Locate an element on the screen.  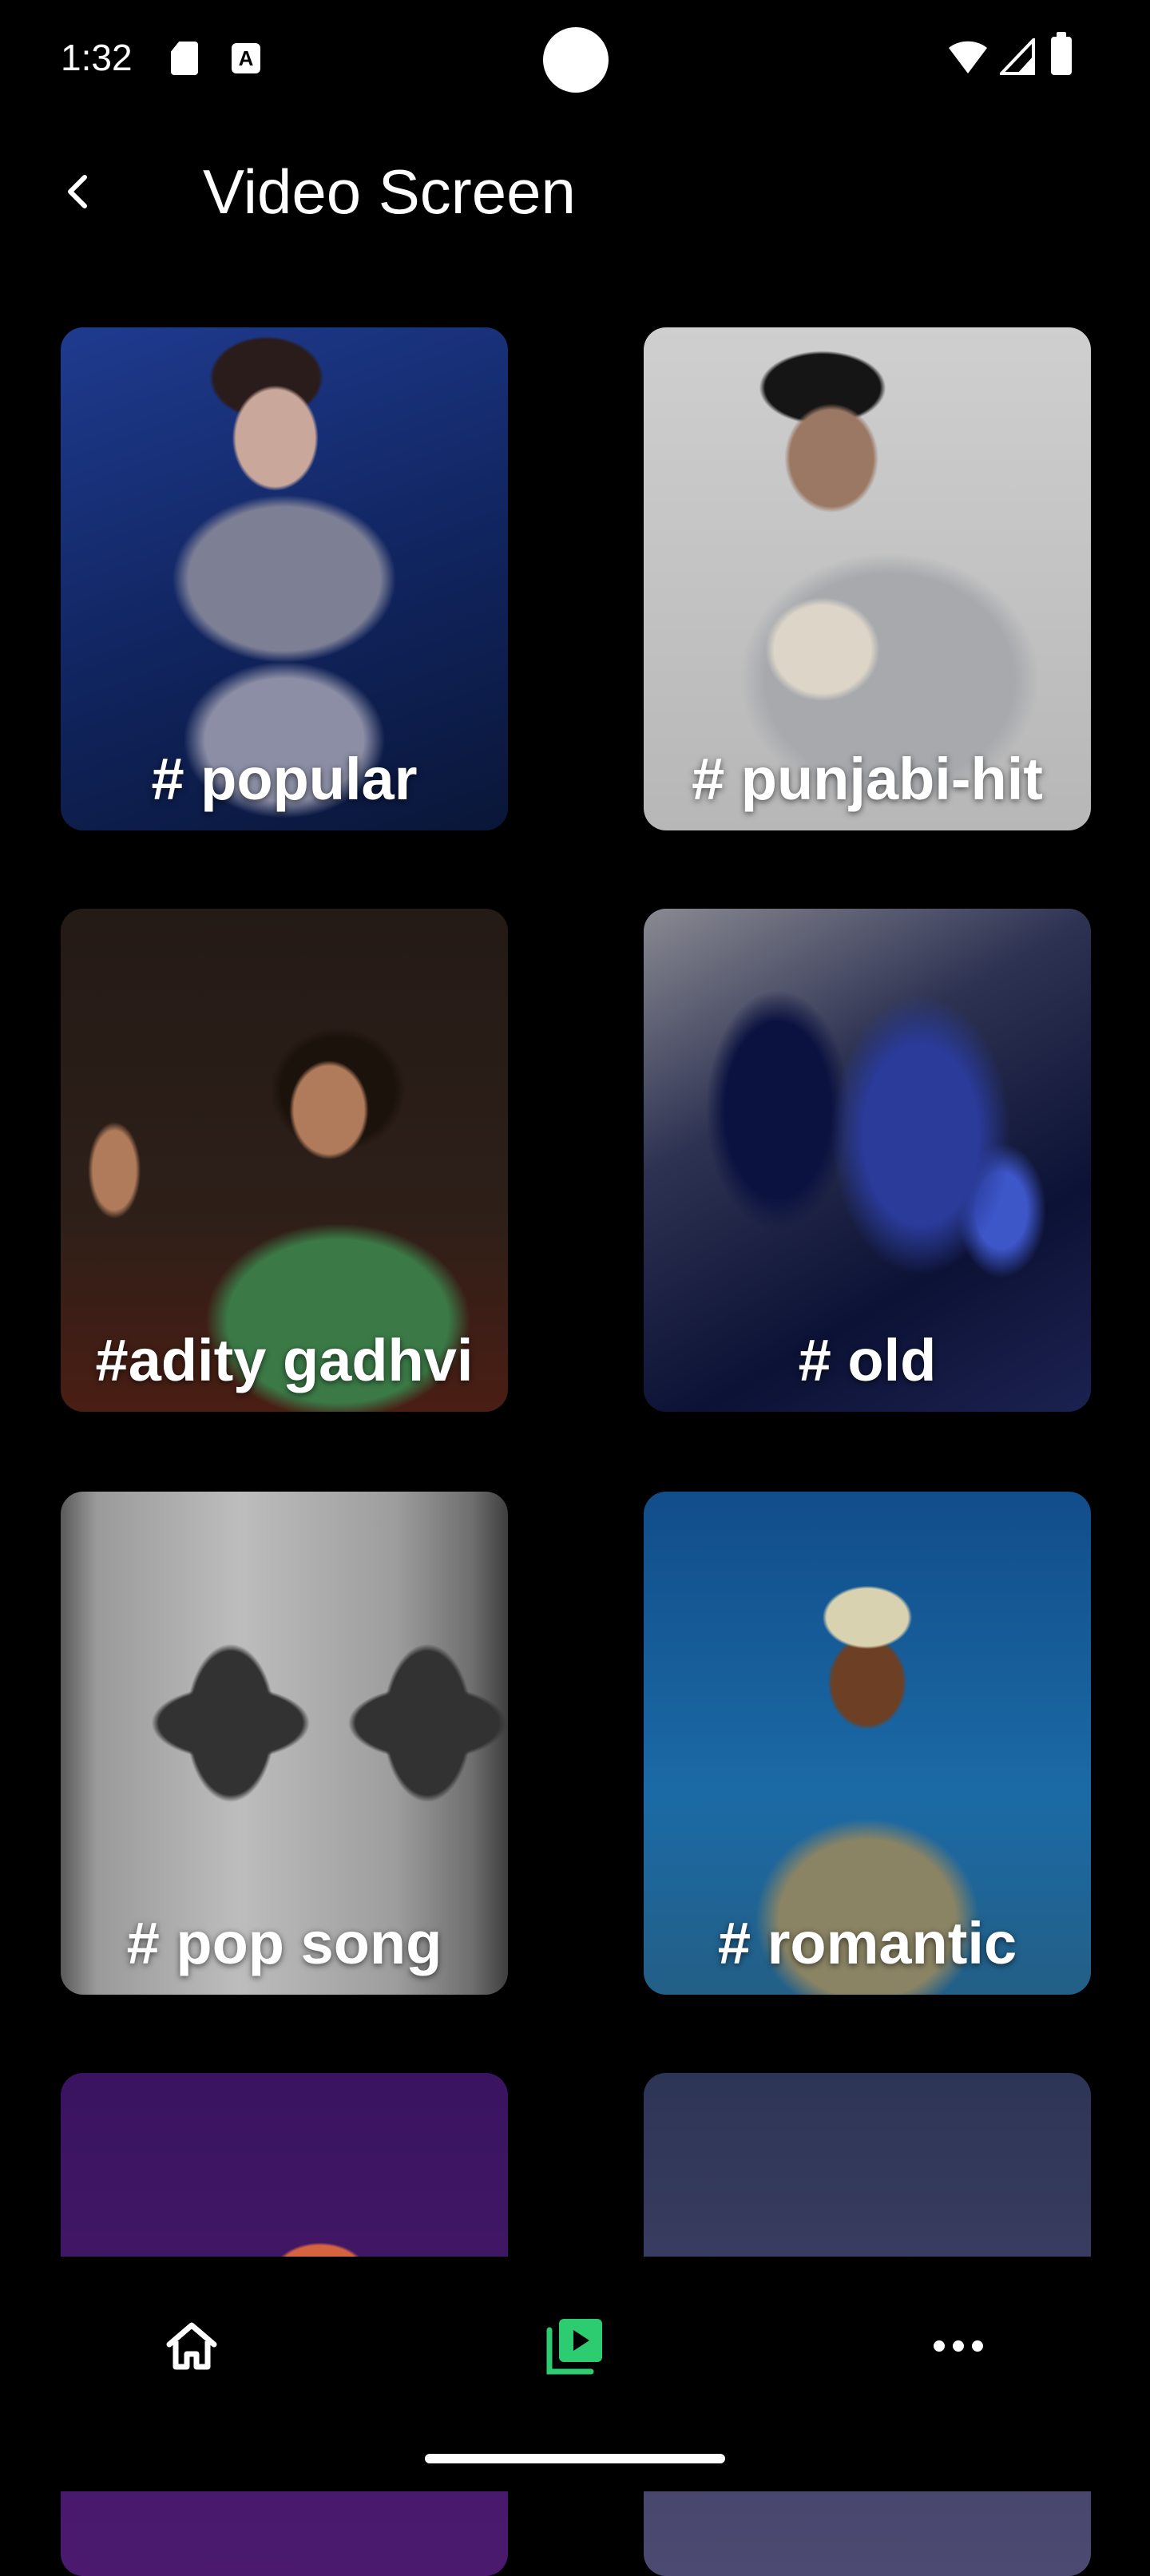
camera-cutout is located at coordinates (576, 60).